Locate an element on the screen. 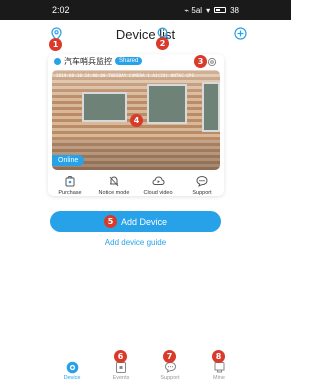  tab-device-label: Device is located at coordinates (72, 378).